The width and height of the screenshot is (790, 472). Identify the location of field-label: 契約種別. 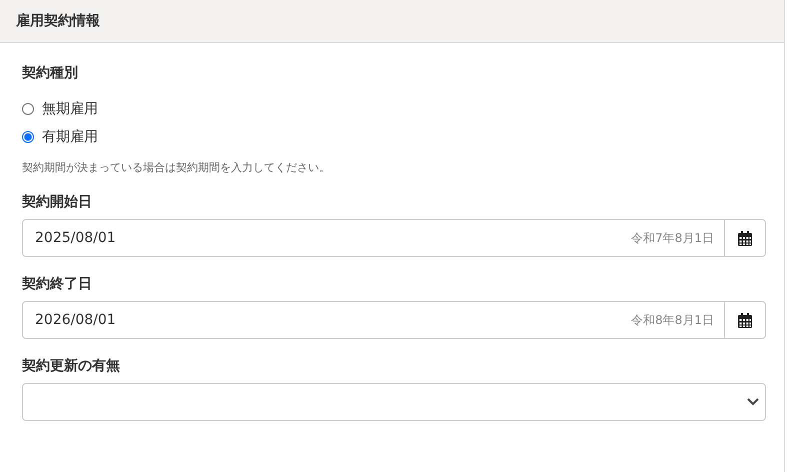
(50, 73).